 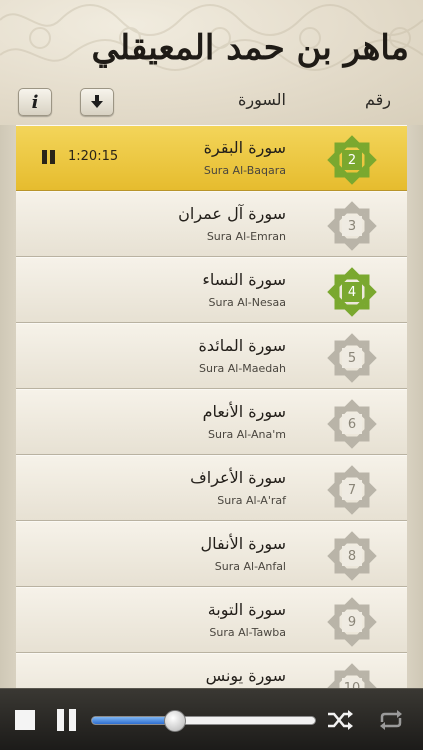 I want to click on sura-number: 5, so click(x=352, y=358).